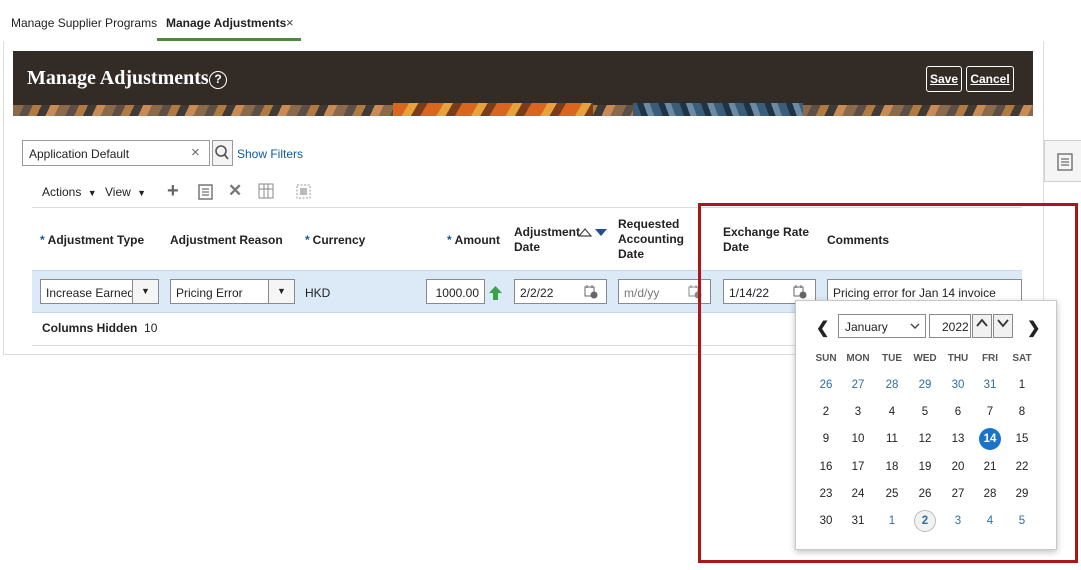  What do you see at coordinates (84, 23) in the screenshot?
I see `tab-manage-supplier-programs: Manage Supplier Programs` at bounding box center [84, 23].